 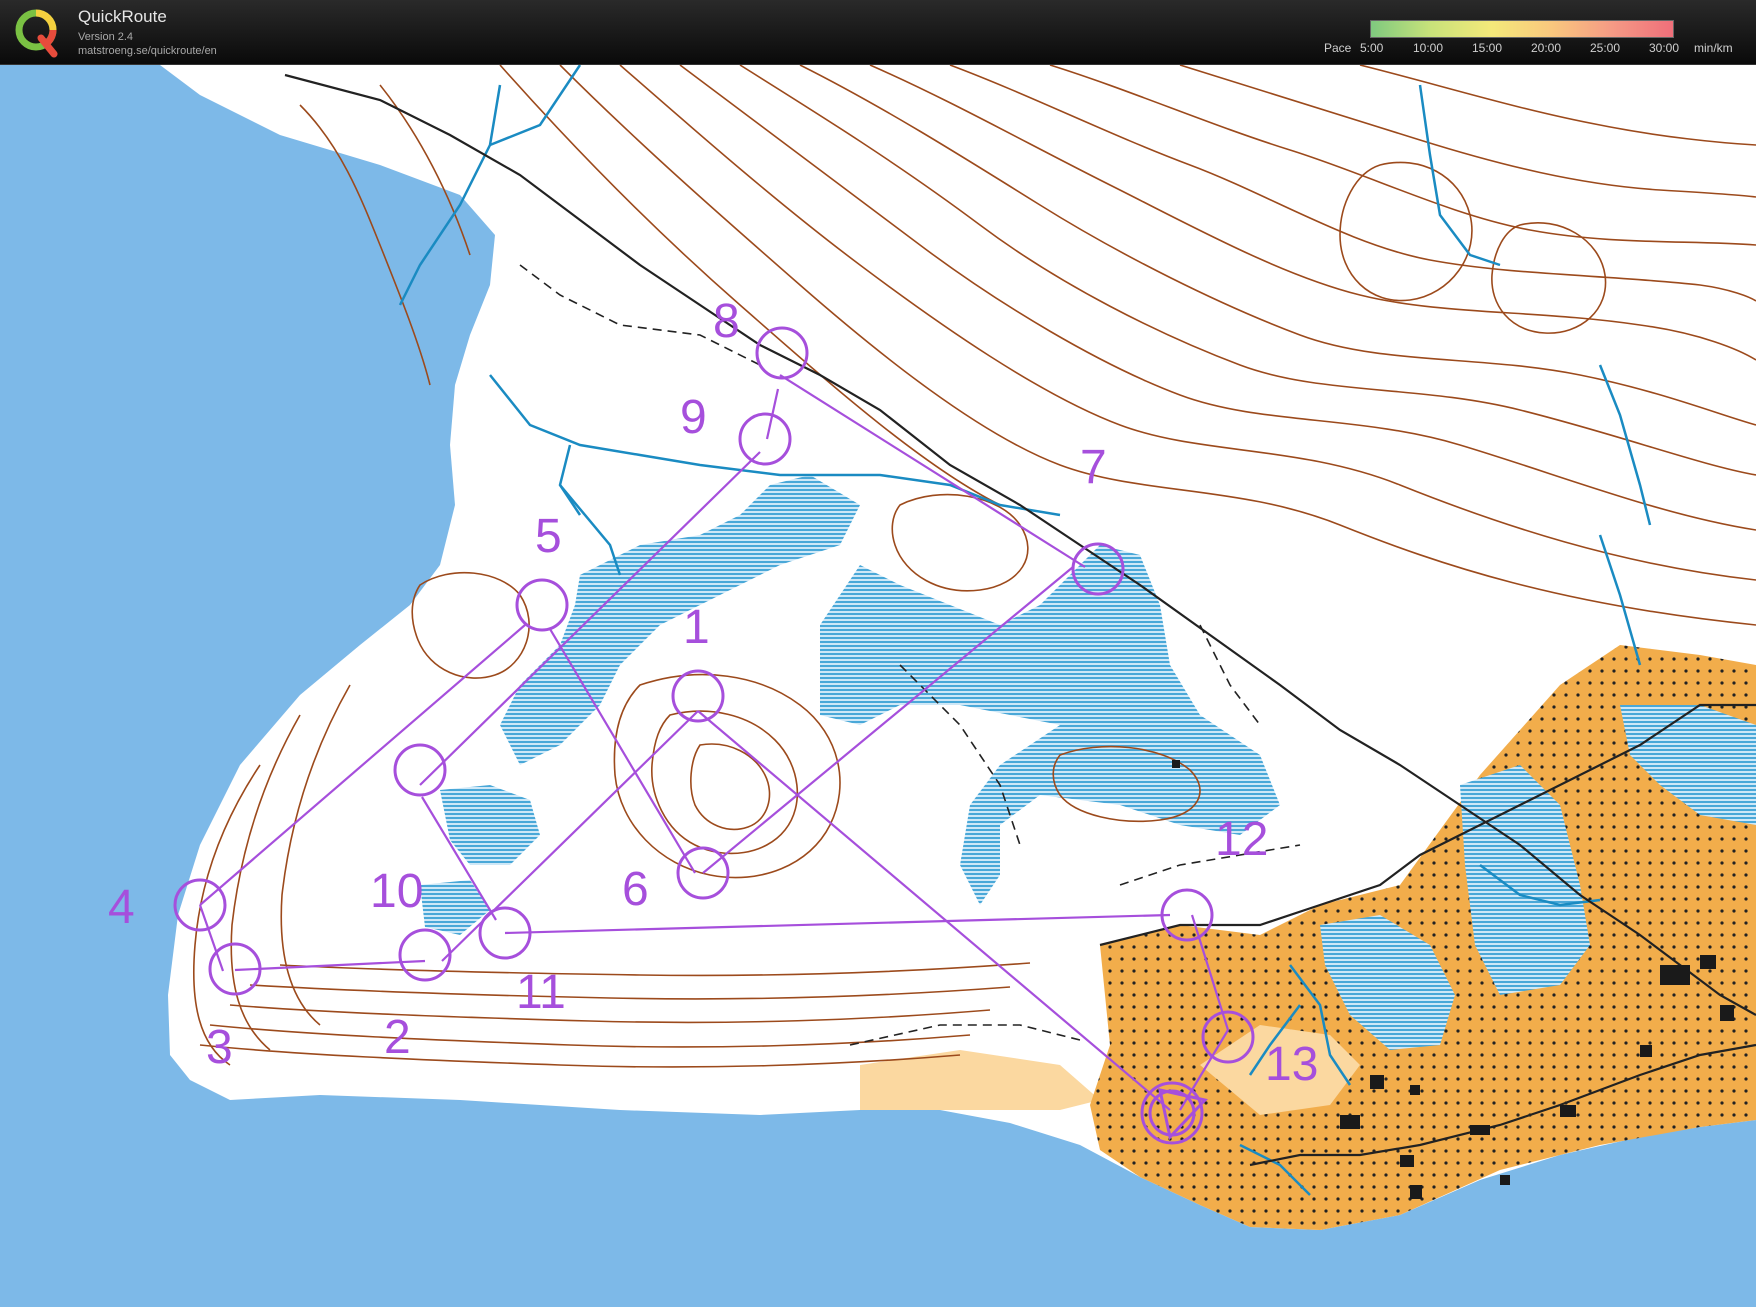 I want to click on control-number-3: 3, so click(x=219, y=1047).